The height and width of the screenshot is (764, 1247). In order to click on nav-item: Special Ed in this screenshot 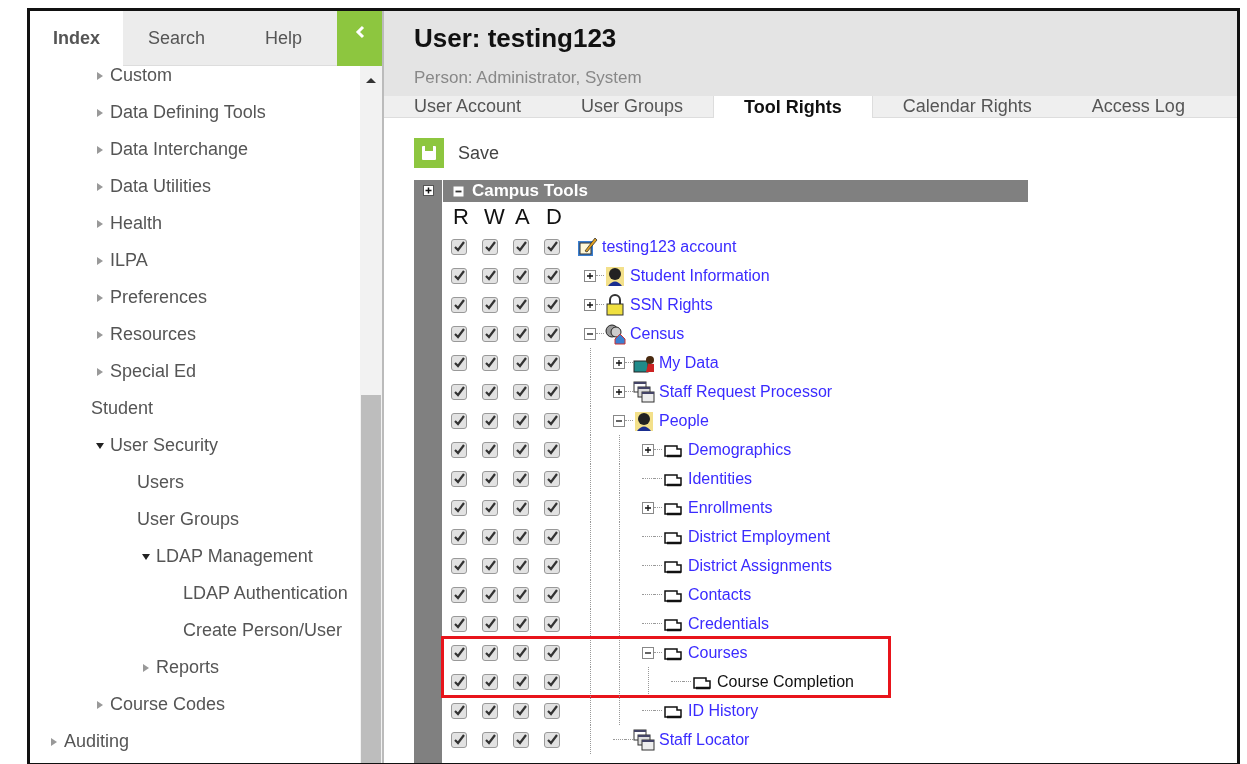, I will do `click(153, 371)`.